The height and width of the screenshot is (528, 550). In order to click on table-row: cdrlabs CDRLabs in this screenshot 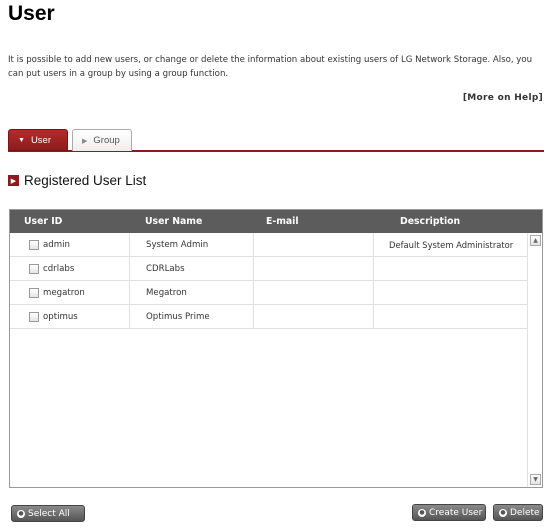, I will do `click(269, 269)`.